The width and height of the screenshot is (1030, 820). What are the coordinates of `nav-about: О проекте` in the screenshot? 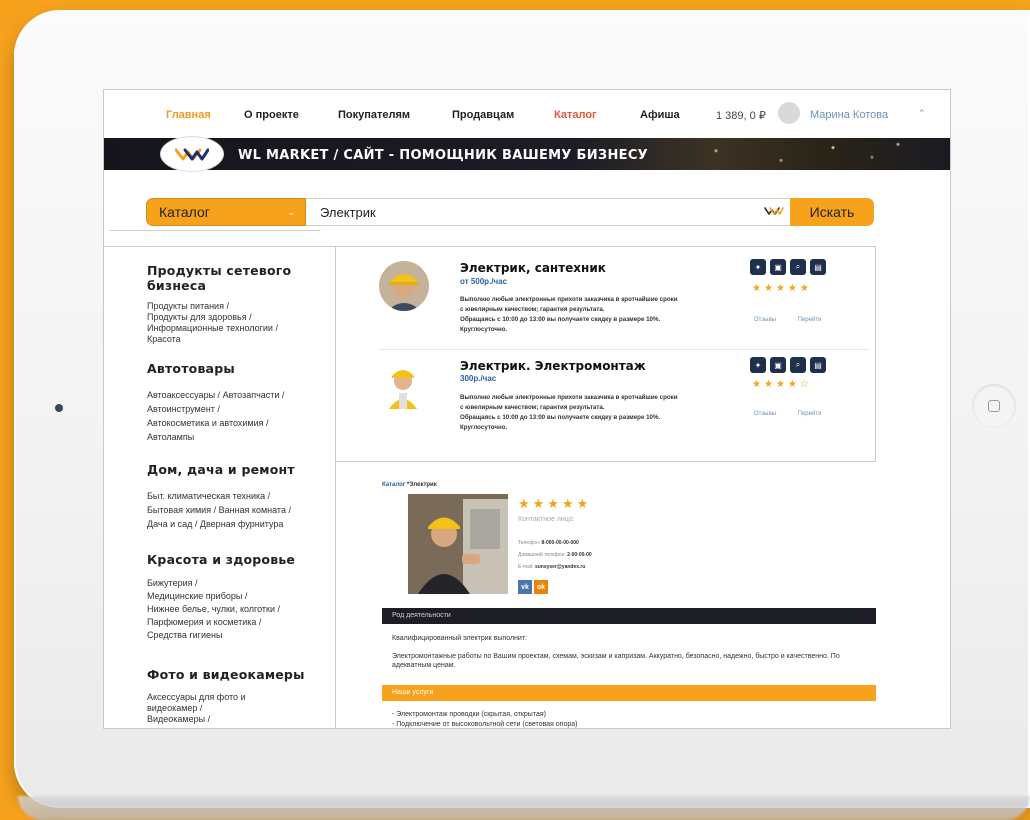 It's located at (271, 115).